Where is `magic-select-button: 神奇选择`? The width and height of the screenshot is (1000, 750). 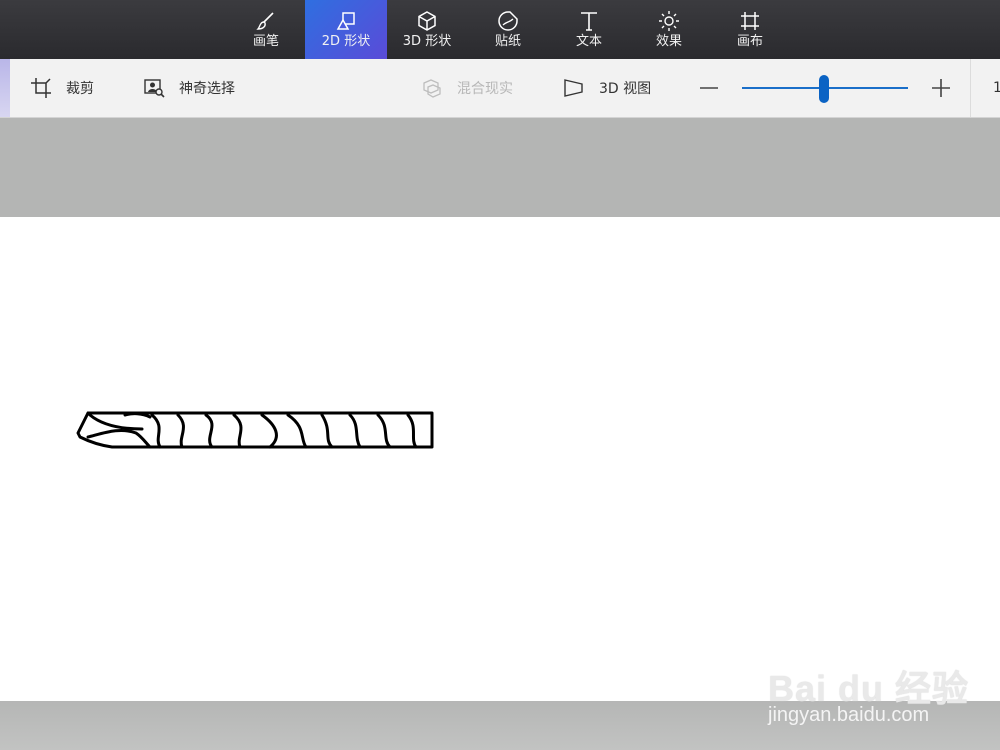 magic-select-button: 神奇选择 is located at coordinates (189, 88).